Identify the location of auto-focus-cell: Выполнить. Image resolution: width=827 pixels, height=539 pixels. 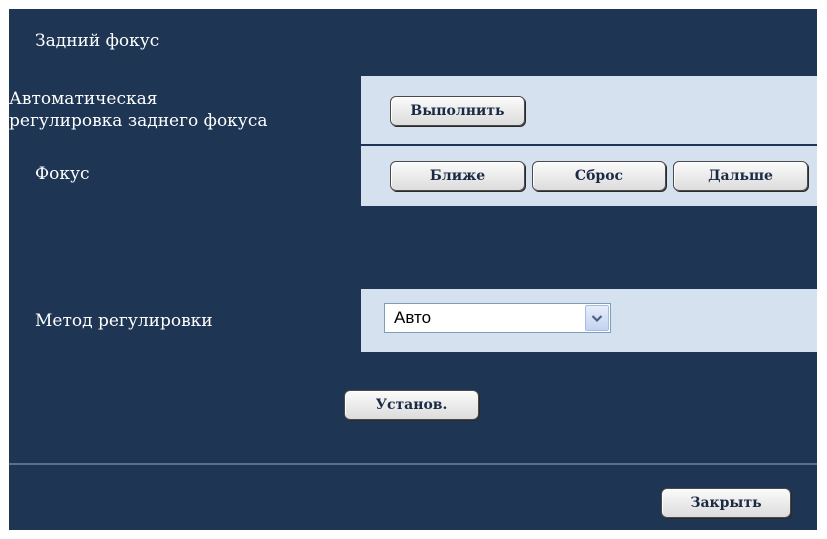
(589, 110).